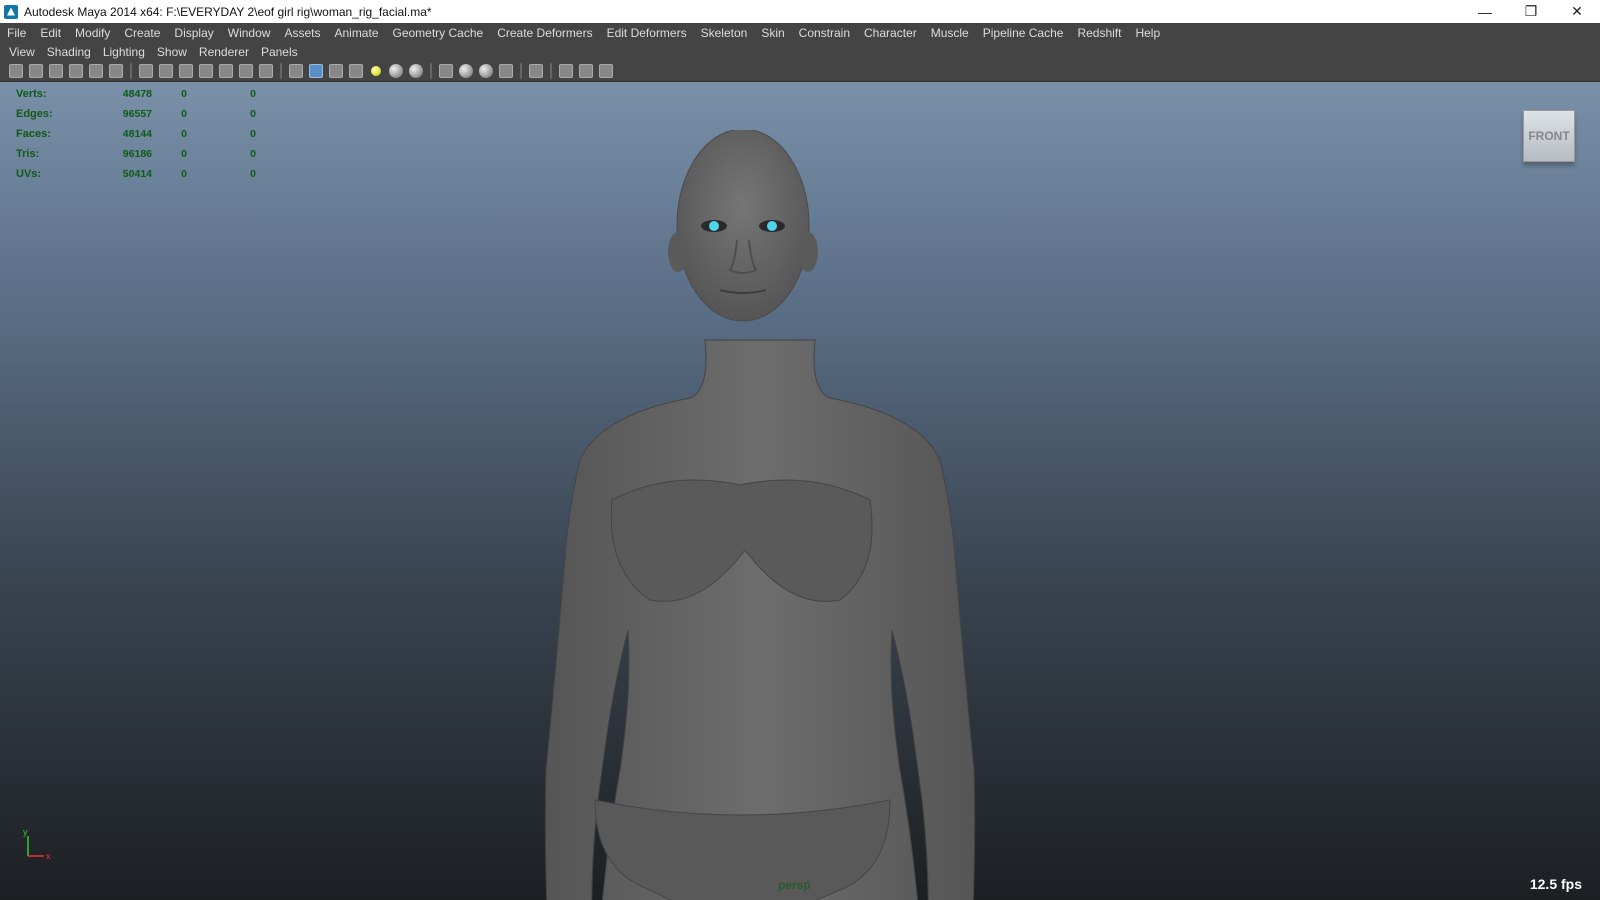  I want to click on menu-file: File, so click(16, 33).